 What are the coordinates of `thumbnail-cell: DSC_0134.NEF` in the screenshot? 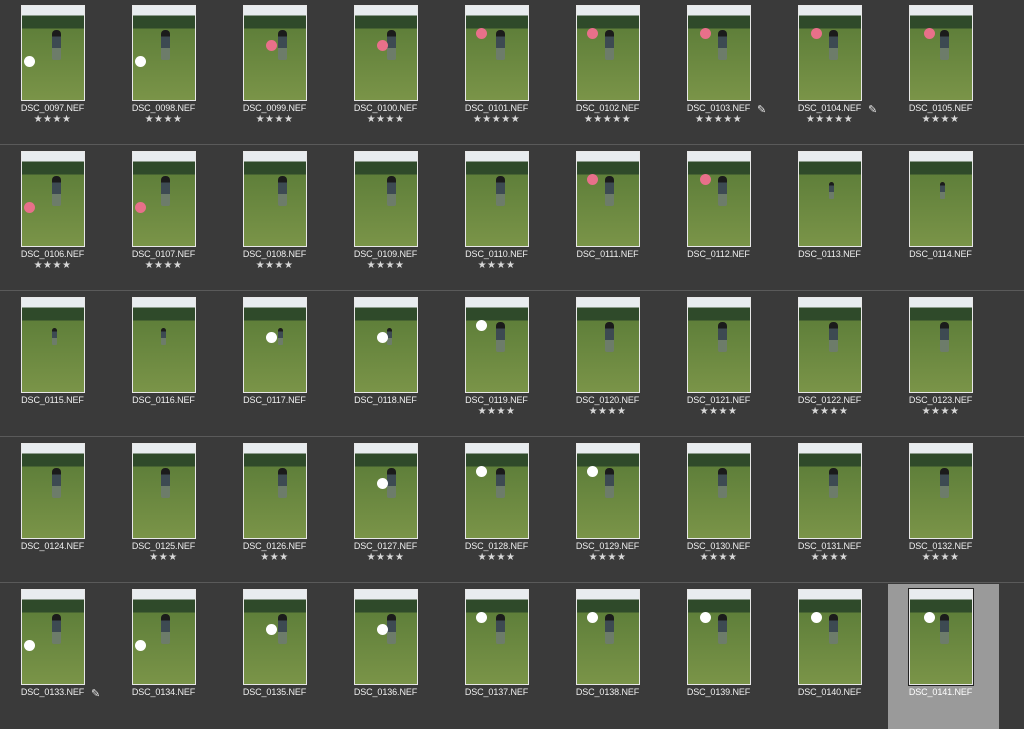 It's located at (166, 656).